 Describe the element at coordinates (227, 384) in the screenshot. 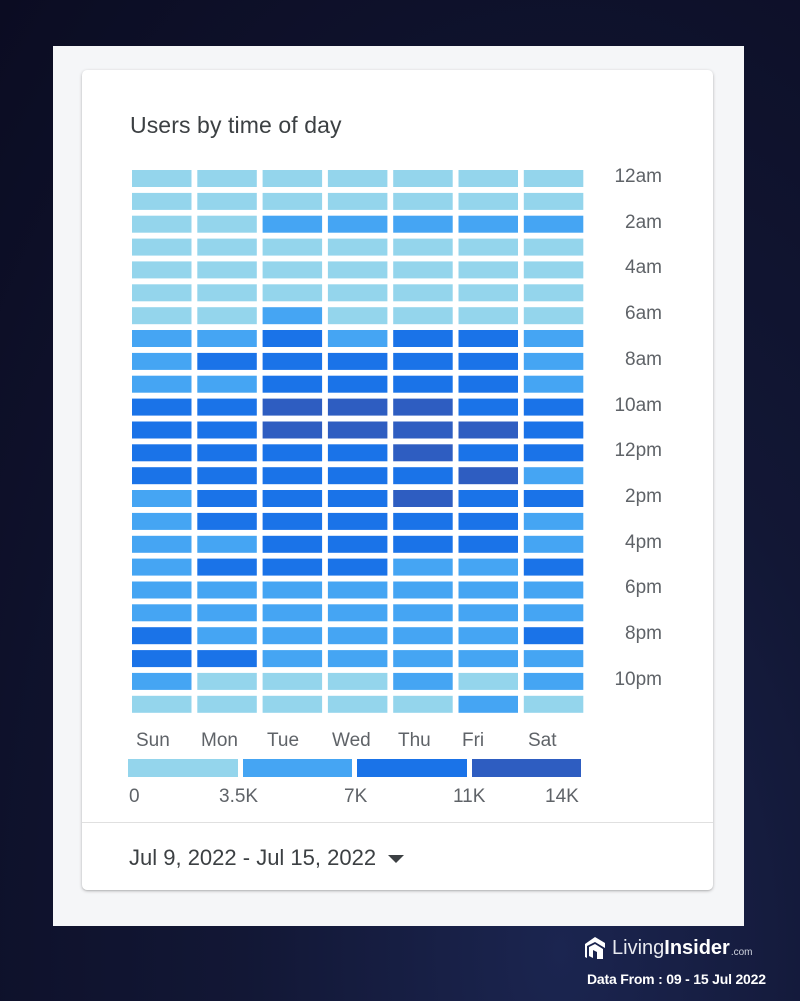

I see `heatmap-cell-mon-9am` at that location.